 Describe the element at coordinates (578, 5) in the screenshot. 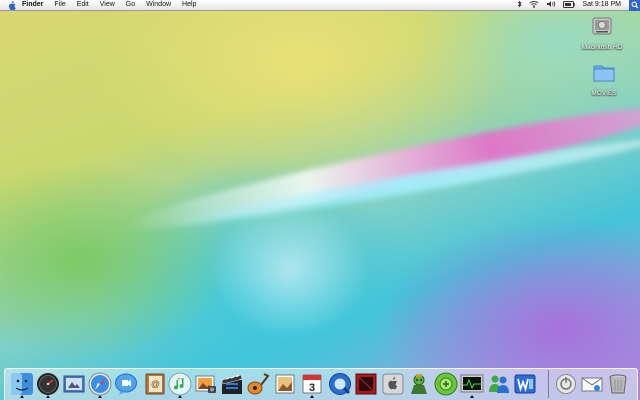

I see `menu-extras: Sat 9:18 PM` at that location.